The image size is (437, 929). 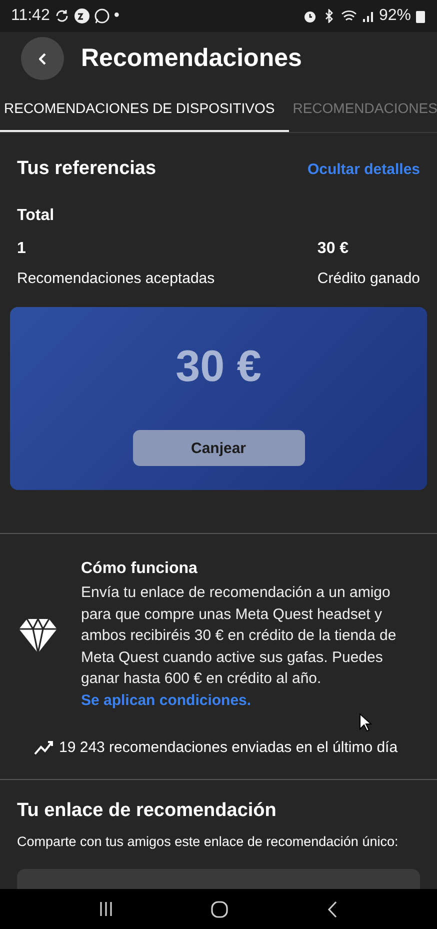 What do you see at coordinates (368, 16) in the screenshot?
I see `signal-icon` at bounding box center [368, 16].